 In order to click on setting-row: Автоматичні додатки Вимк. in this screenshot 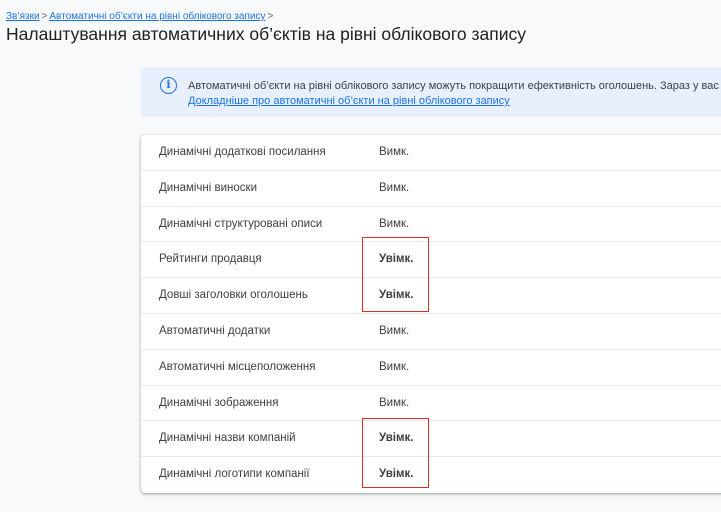, I will do `click(431, 332)`.